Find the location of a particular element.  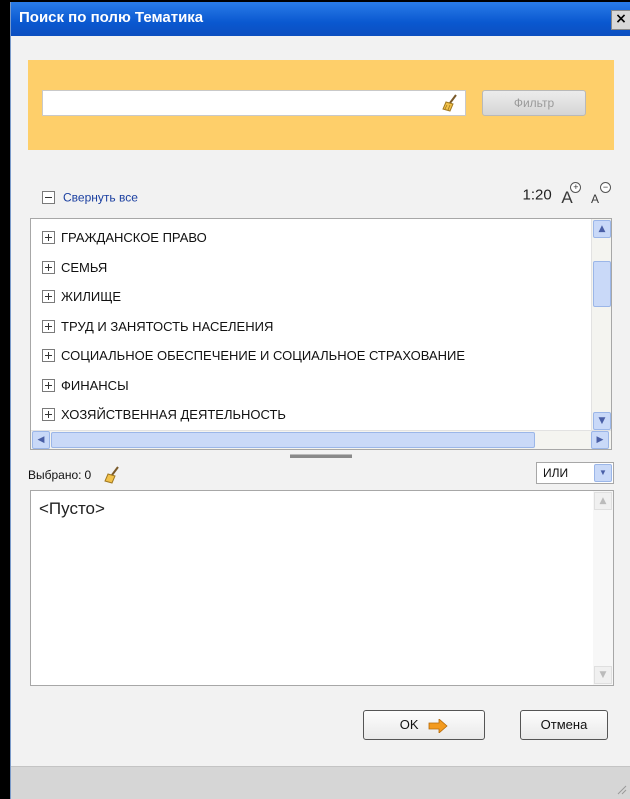

zoom-controls: 1:20 A + A − is located at coordinates (566, 194).